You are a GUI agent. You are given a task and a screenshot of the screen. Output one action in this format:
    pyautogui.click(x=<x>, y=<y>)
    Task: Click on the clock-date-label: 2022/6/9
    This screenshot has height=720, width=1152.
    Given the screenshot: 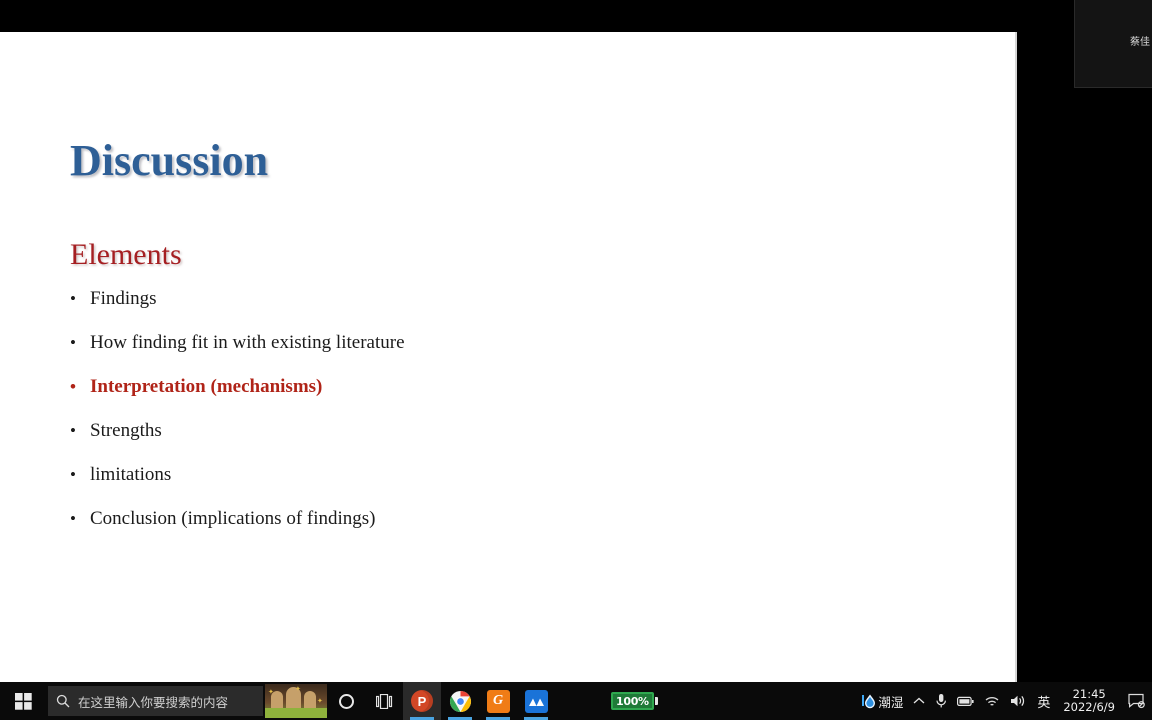 What is the action you would take?
    pyautogui.click(x=1089, y=707)
    